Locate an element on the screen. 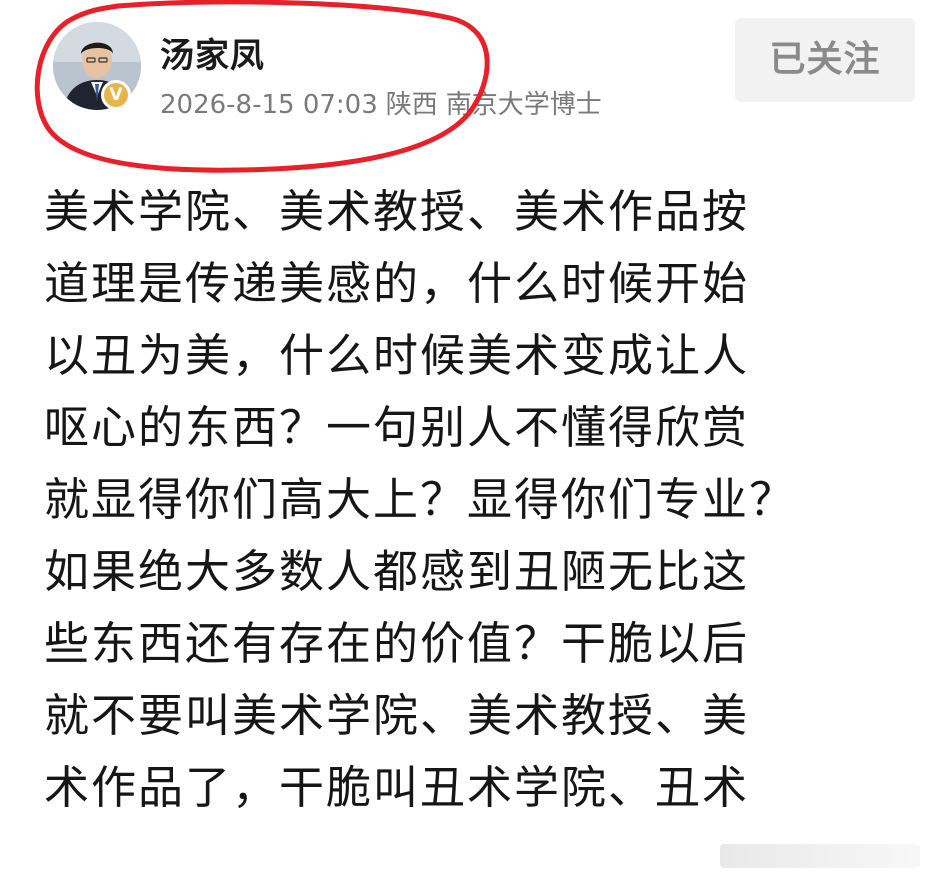  post-text-line: 术作品了，干脆叫丑术学院、丑术 is located at coordinates (397, 787).